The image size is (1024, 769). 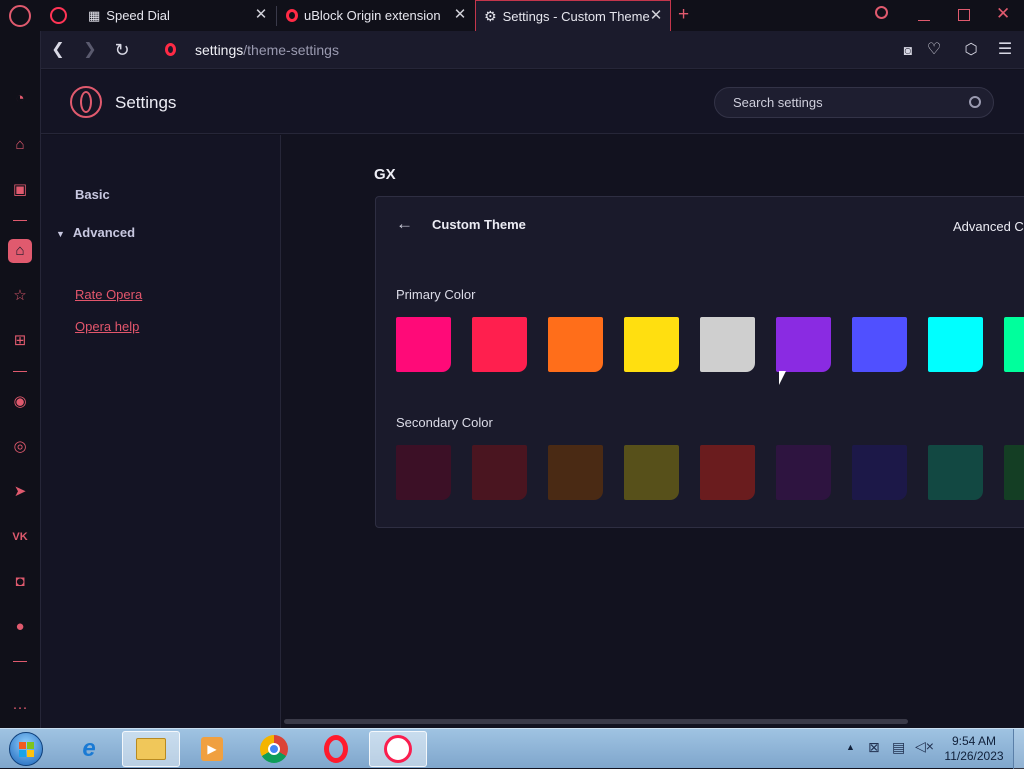 What do you see at coordinates (924, 20) in the screenshot?
I see `minimize-icon` at bounding box center [924, 20].